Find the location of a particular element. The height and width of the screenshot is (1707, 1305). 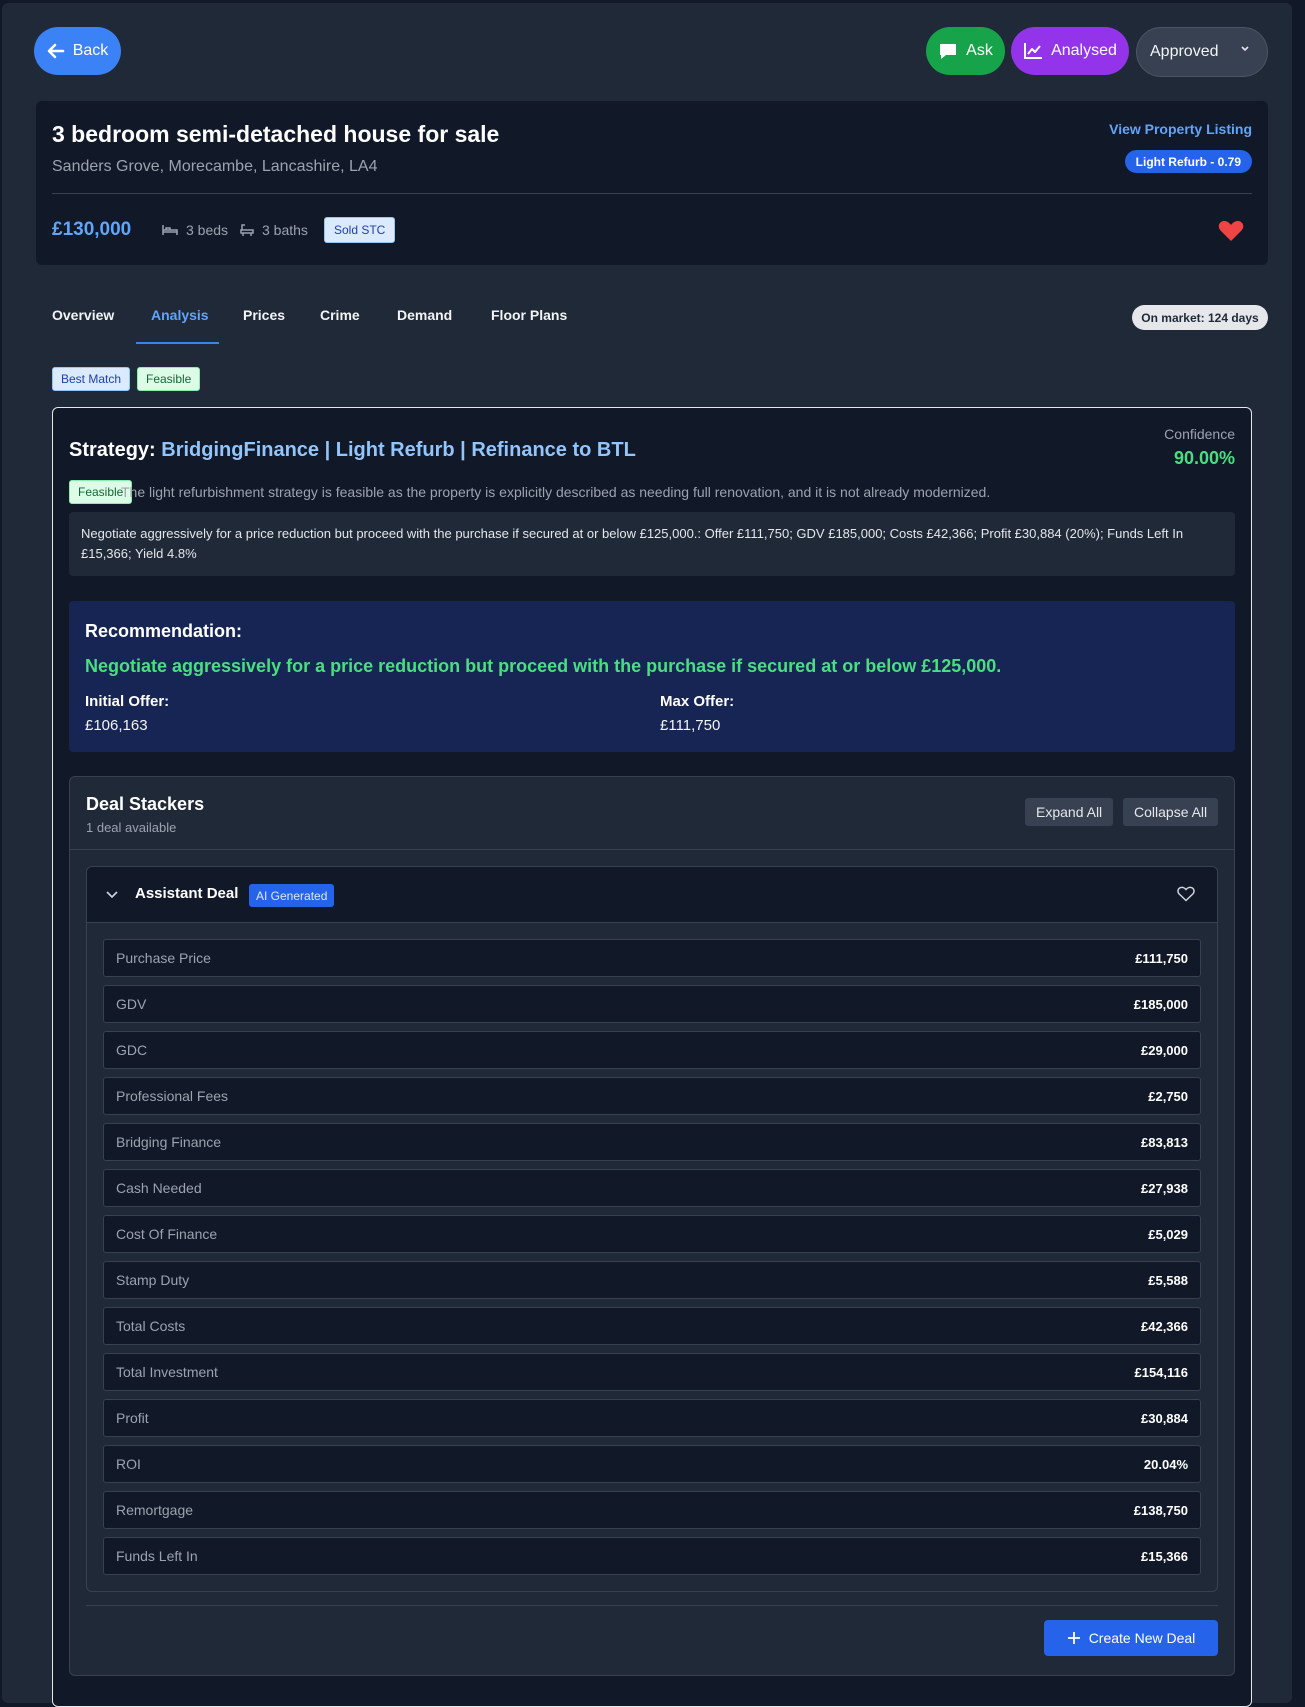

best-match-chip: Best Match is located at coordinates (91, 379).